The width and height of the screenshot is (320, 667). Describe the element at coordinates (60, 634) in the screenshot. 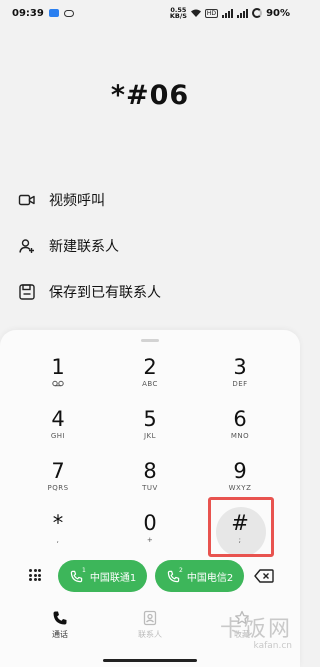

I see `nav-calls-label: 通话` at that location.